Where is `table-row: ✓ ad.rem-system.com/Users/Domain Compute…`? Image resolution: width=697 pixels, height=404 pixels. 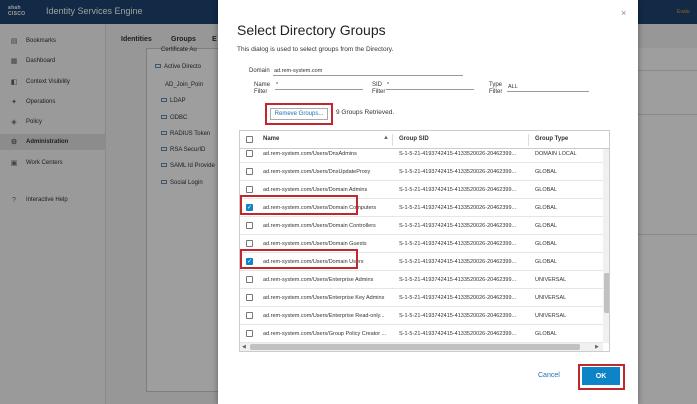
table-row: ✓ ad.rem-system.com/Users/Domain Compute… is located at coordinates (421, 208).